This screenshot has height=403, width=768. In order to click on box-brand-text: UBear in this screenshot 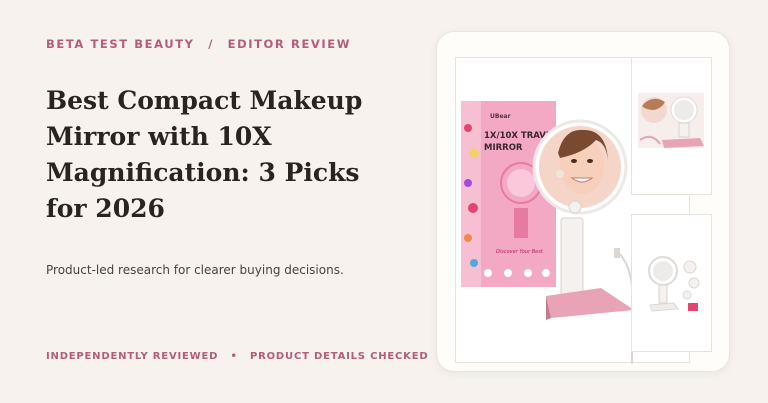, I will do `click(500, 116)`.